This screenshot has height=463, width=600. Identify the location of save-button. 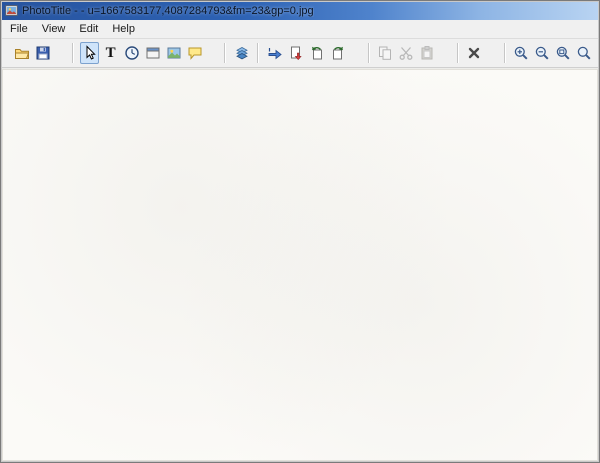
(42, 53).